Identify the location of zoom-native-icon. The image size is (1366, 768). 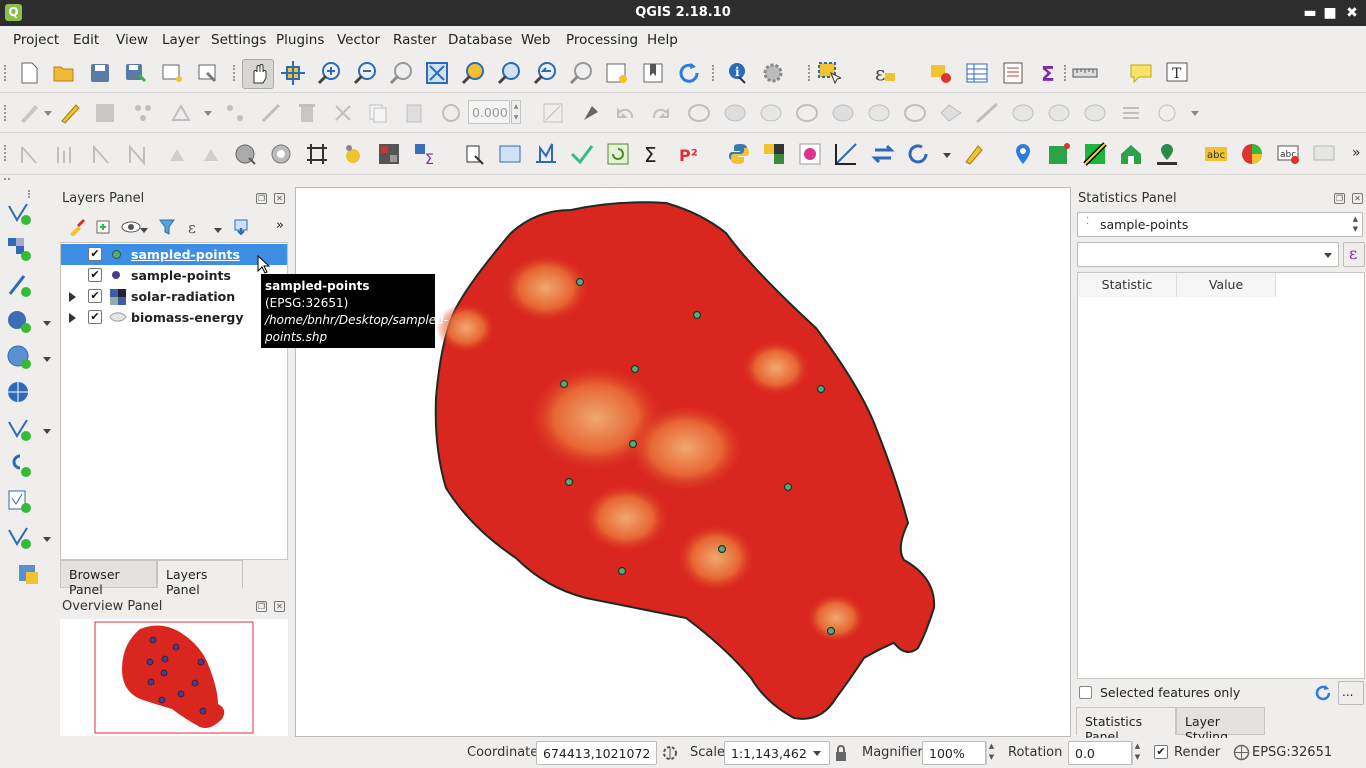
(401, 73).